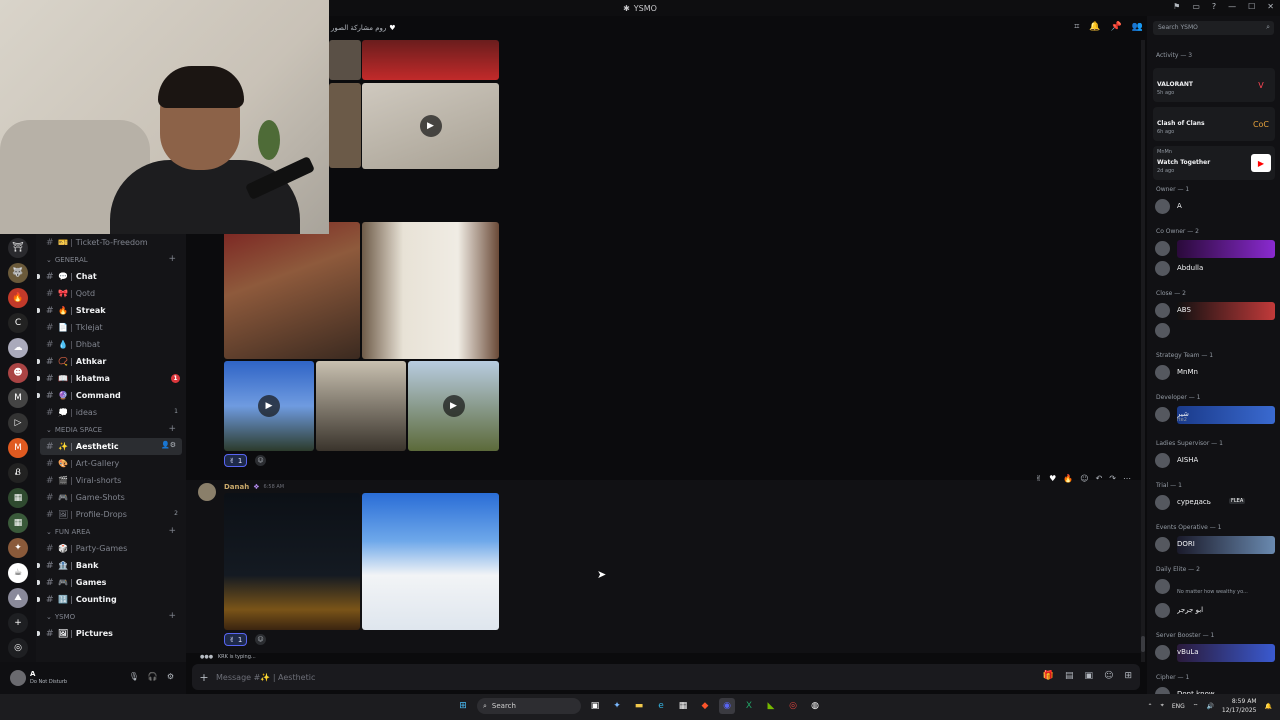 This screenshot has height=720, width=1280. Describe the element at coordinates (153, 676) in the screenshot. I see `headphones-icon: 🎧` at that location.